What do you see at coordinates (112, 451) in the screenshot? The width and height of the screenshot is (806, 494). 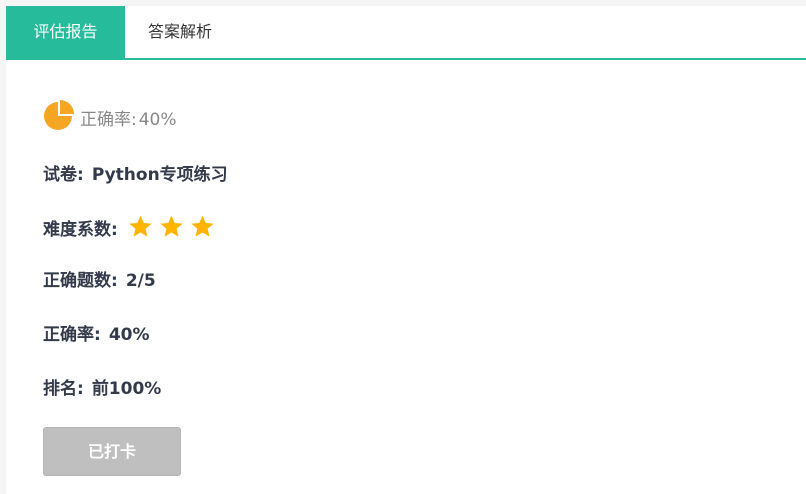 I see `checked-in-button: 已打卡` at bounding box center [112, 451].